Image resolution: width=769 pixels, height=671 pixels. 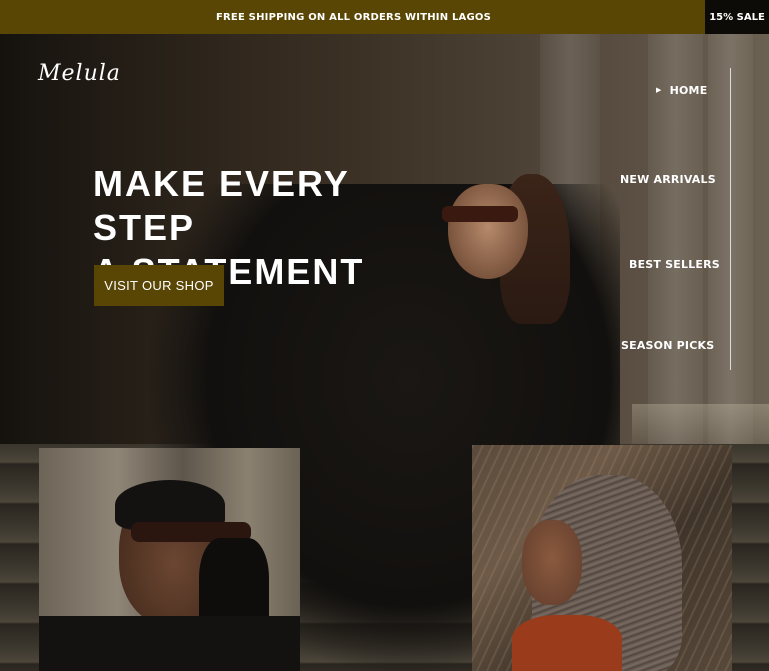 What do you see at coordinates (488, 231) in the screenshot?
I see `hero-model-face` at bounding box center [488, 231].